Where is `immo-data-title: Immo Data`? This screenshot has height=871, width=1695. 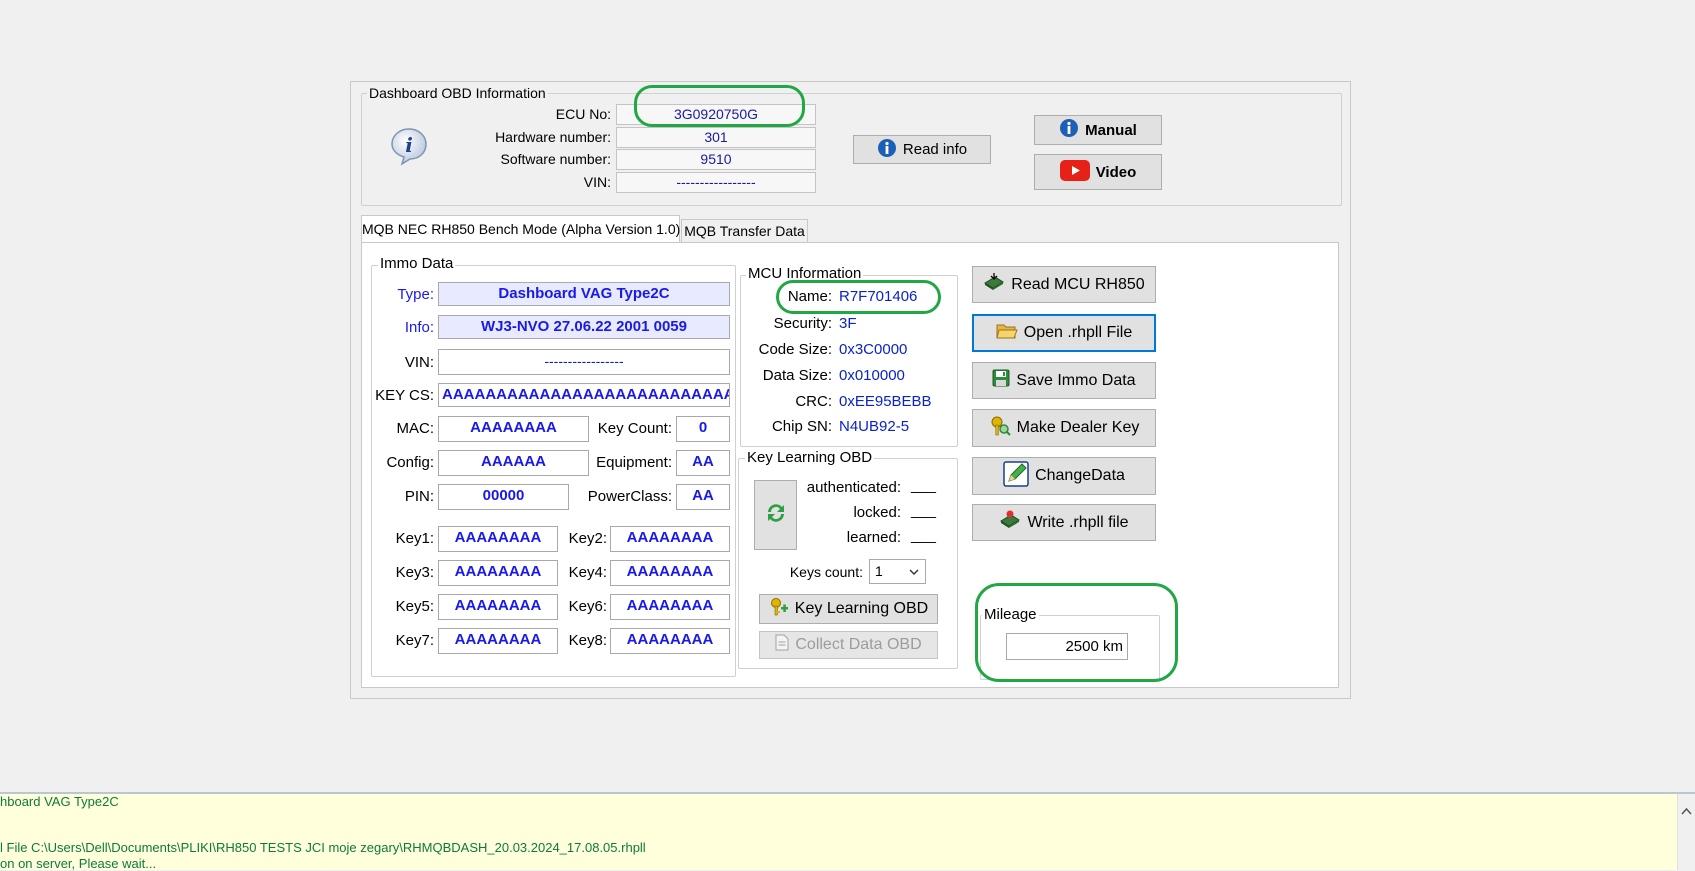
immo-data-title: Immo Data is located at coordinates (417, 263).